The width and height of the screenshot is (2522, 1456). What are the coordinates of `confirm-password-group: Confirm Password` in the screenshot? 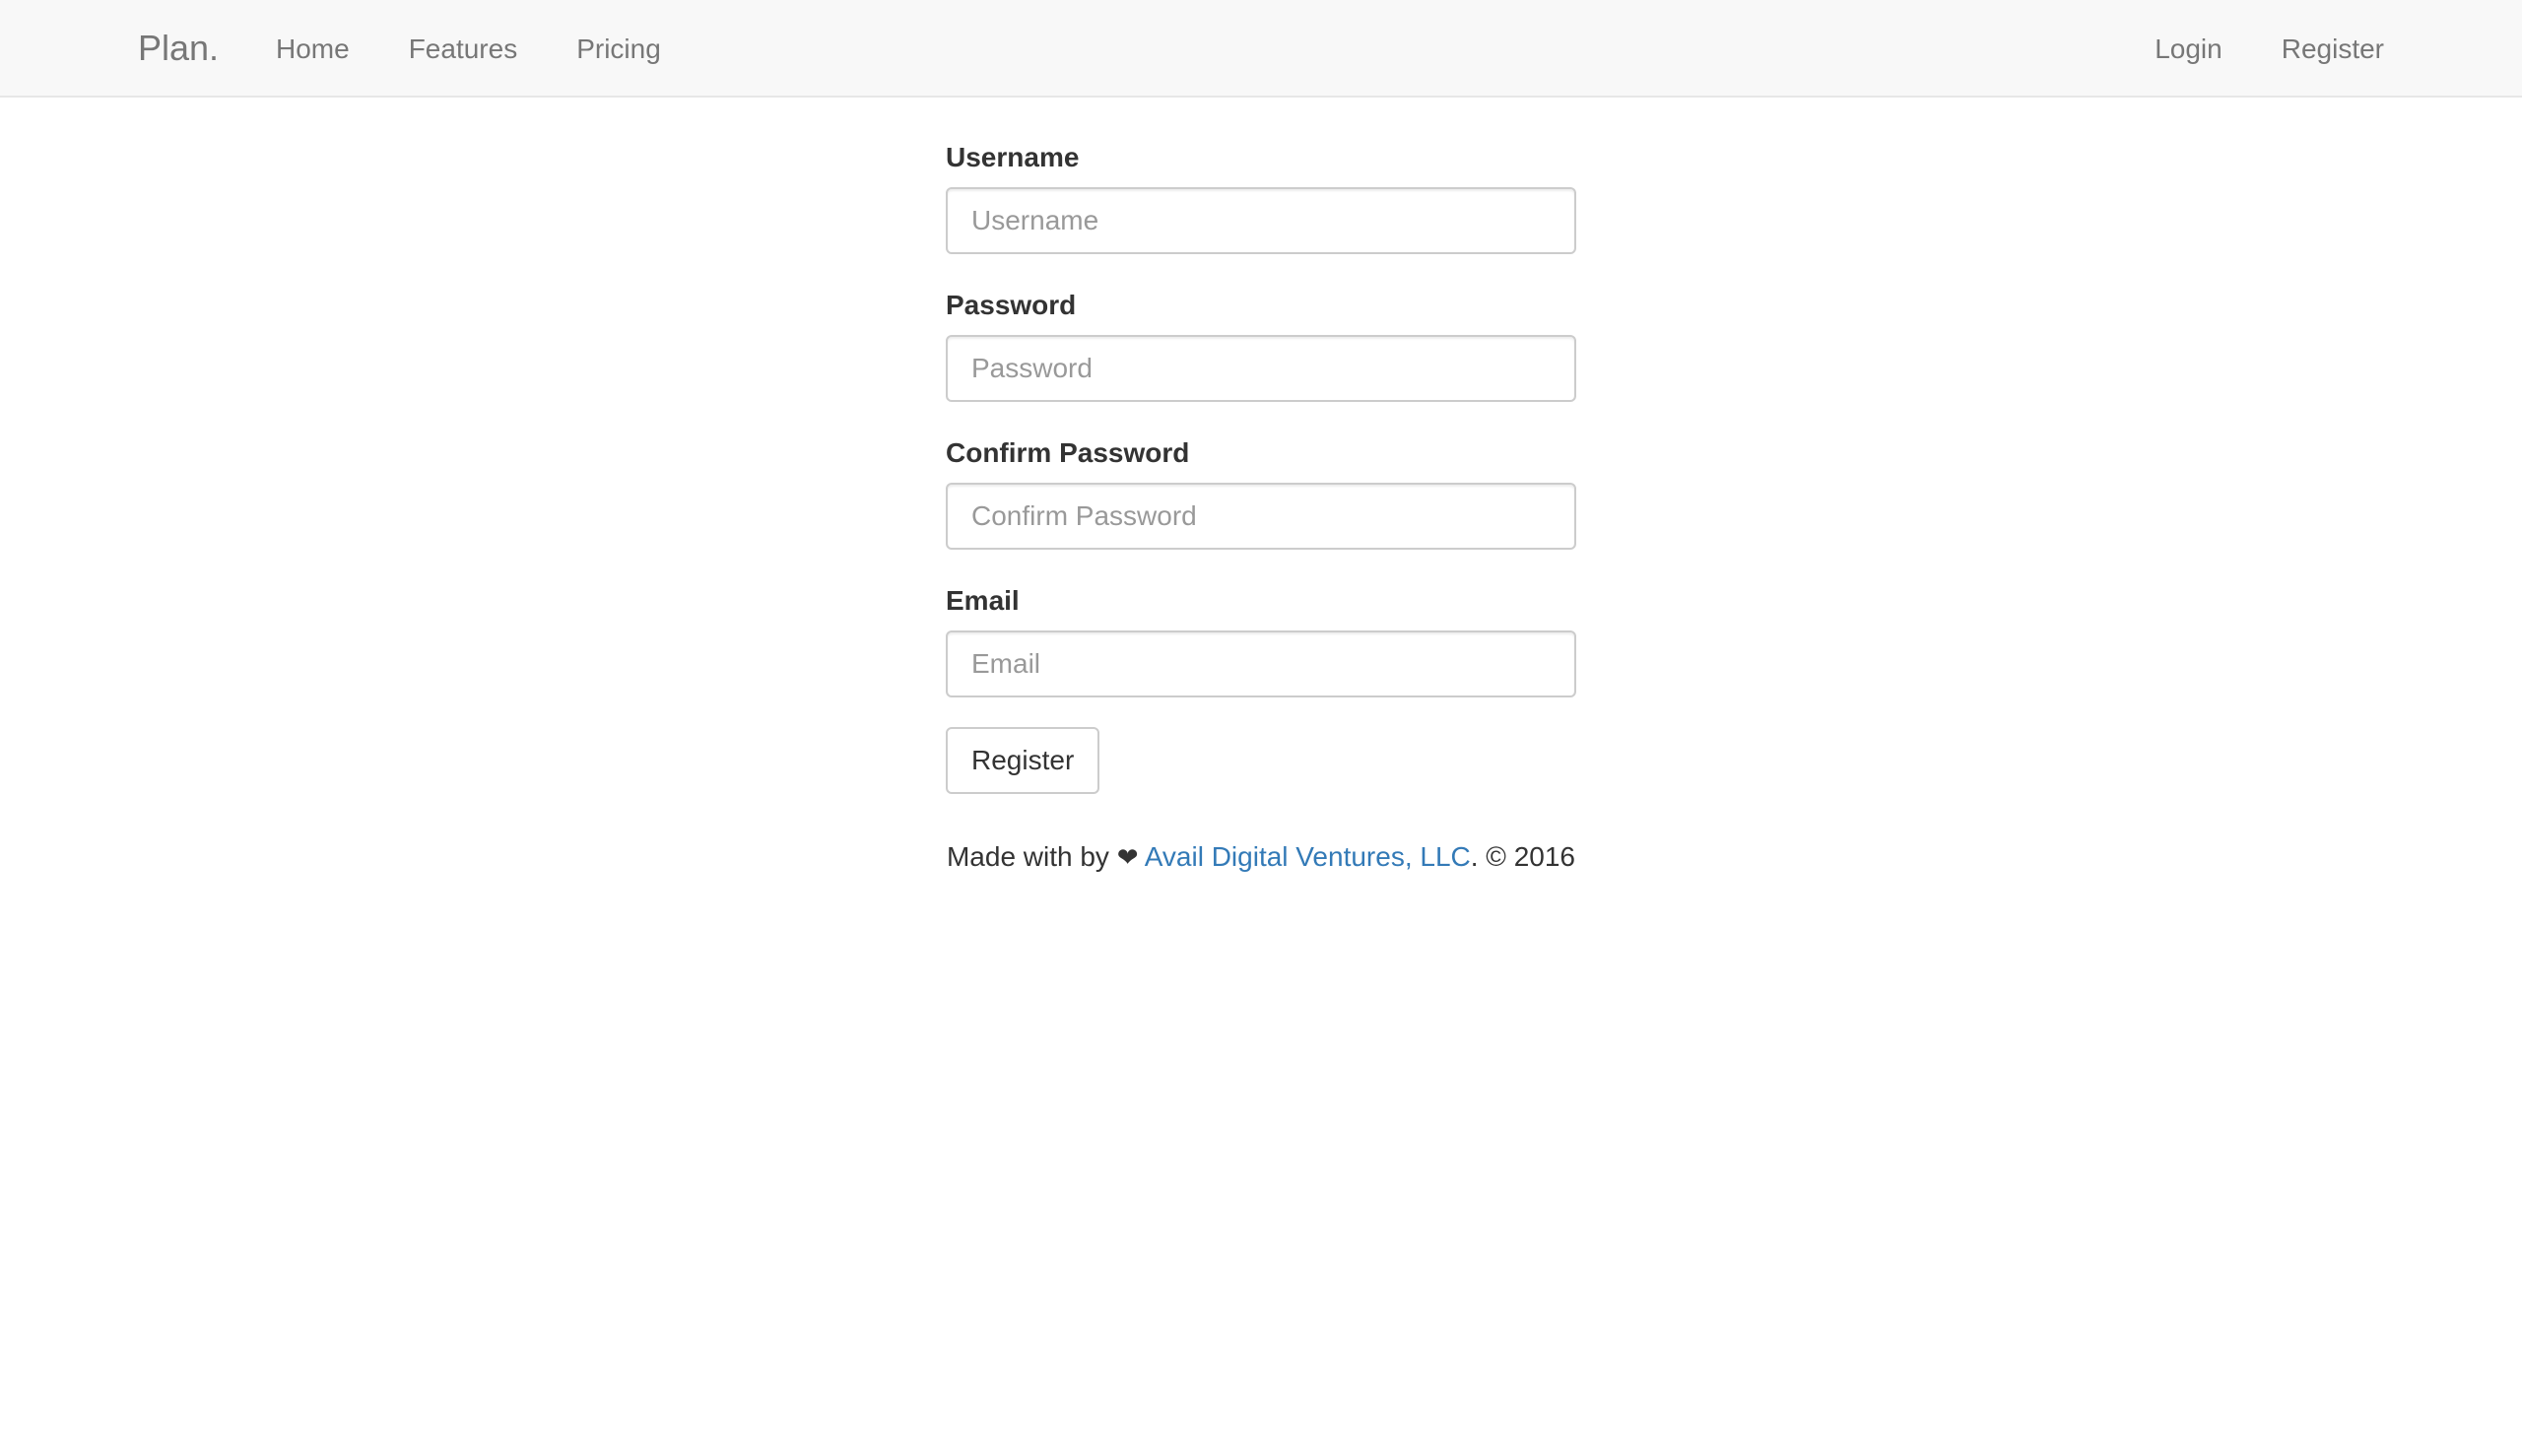 It's located at (1261, 491).